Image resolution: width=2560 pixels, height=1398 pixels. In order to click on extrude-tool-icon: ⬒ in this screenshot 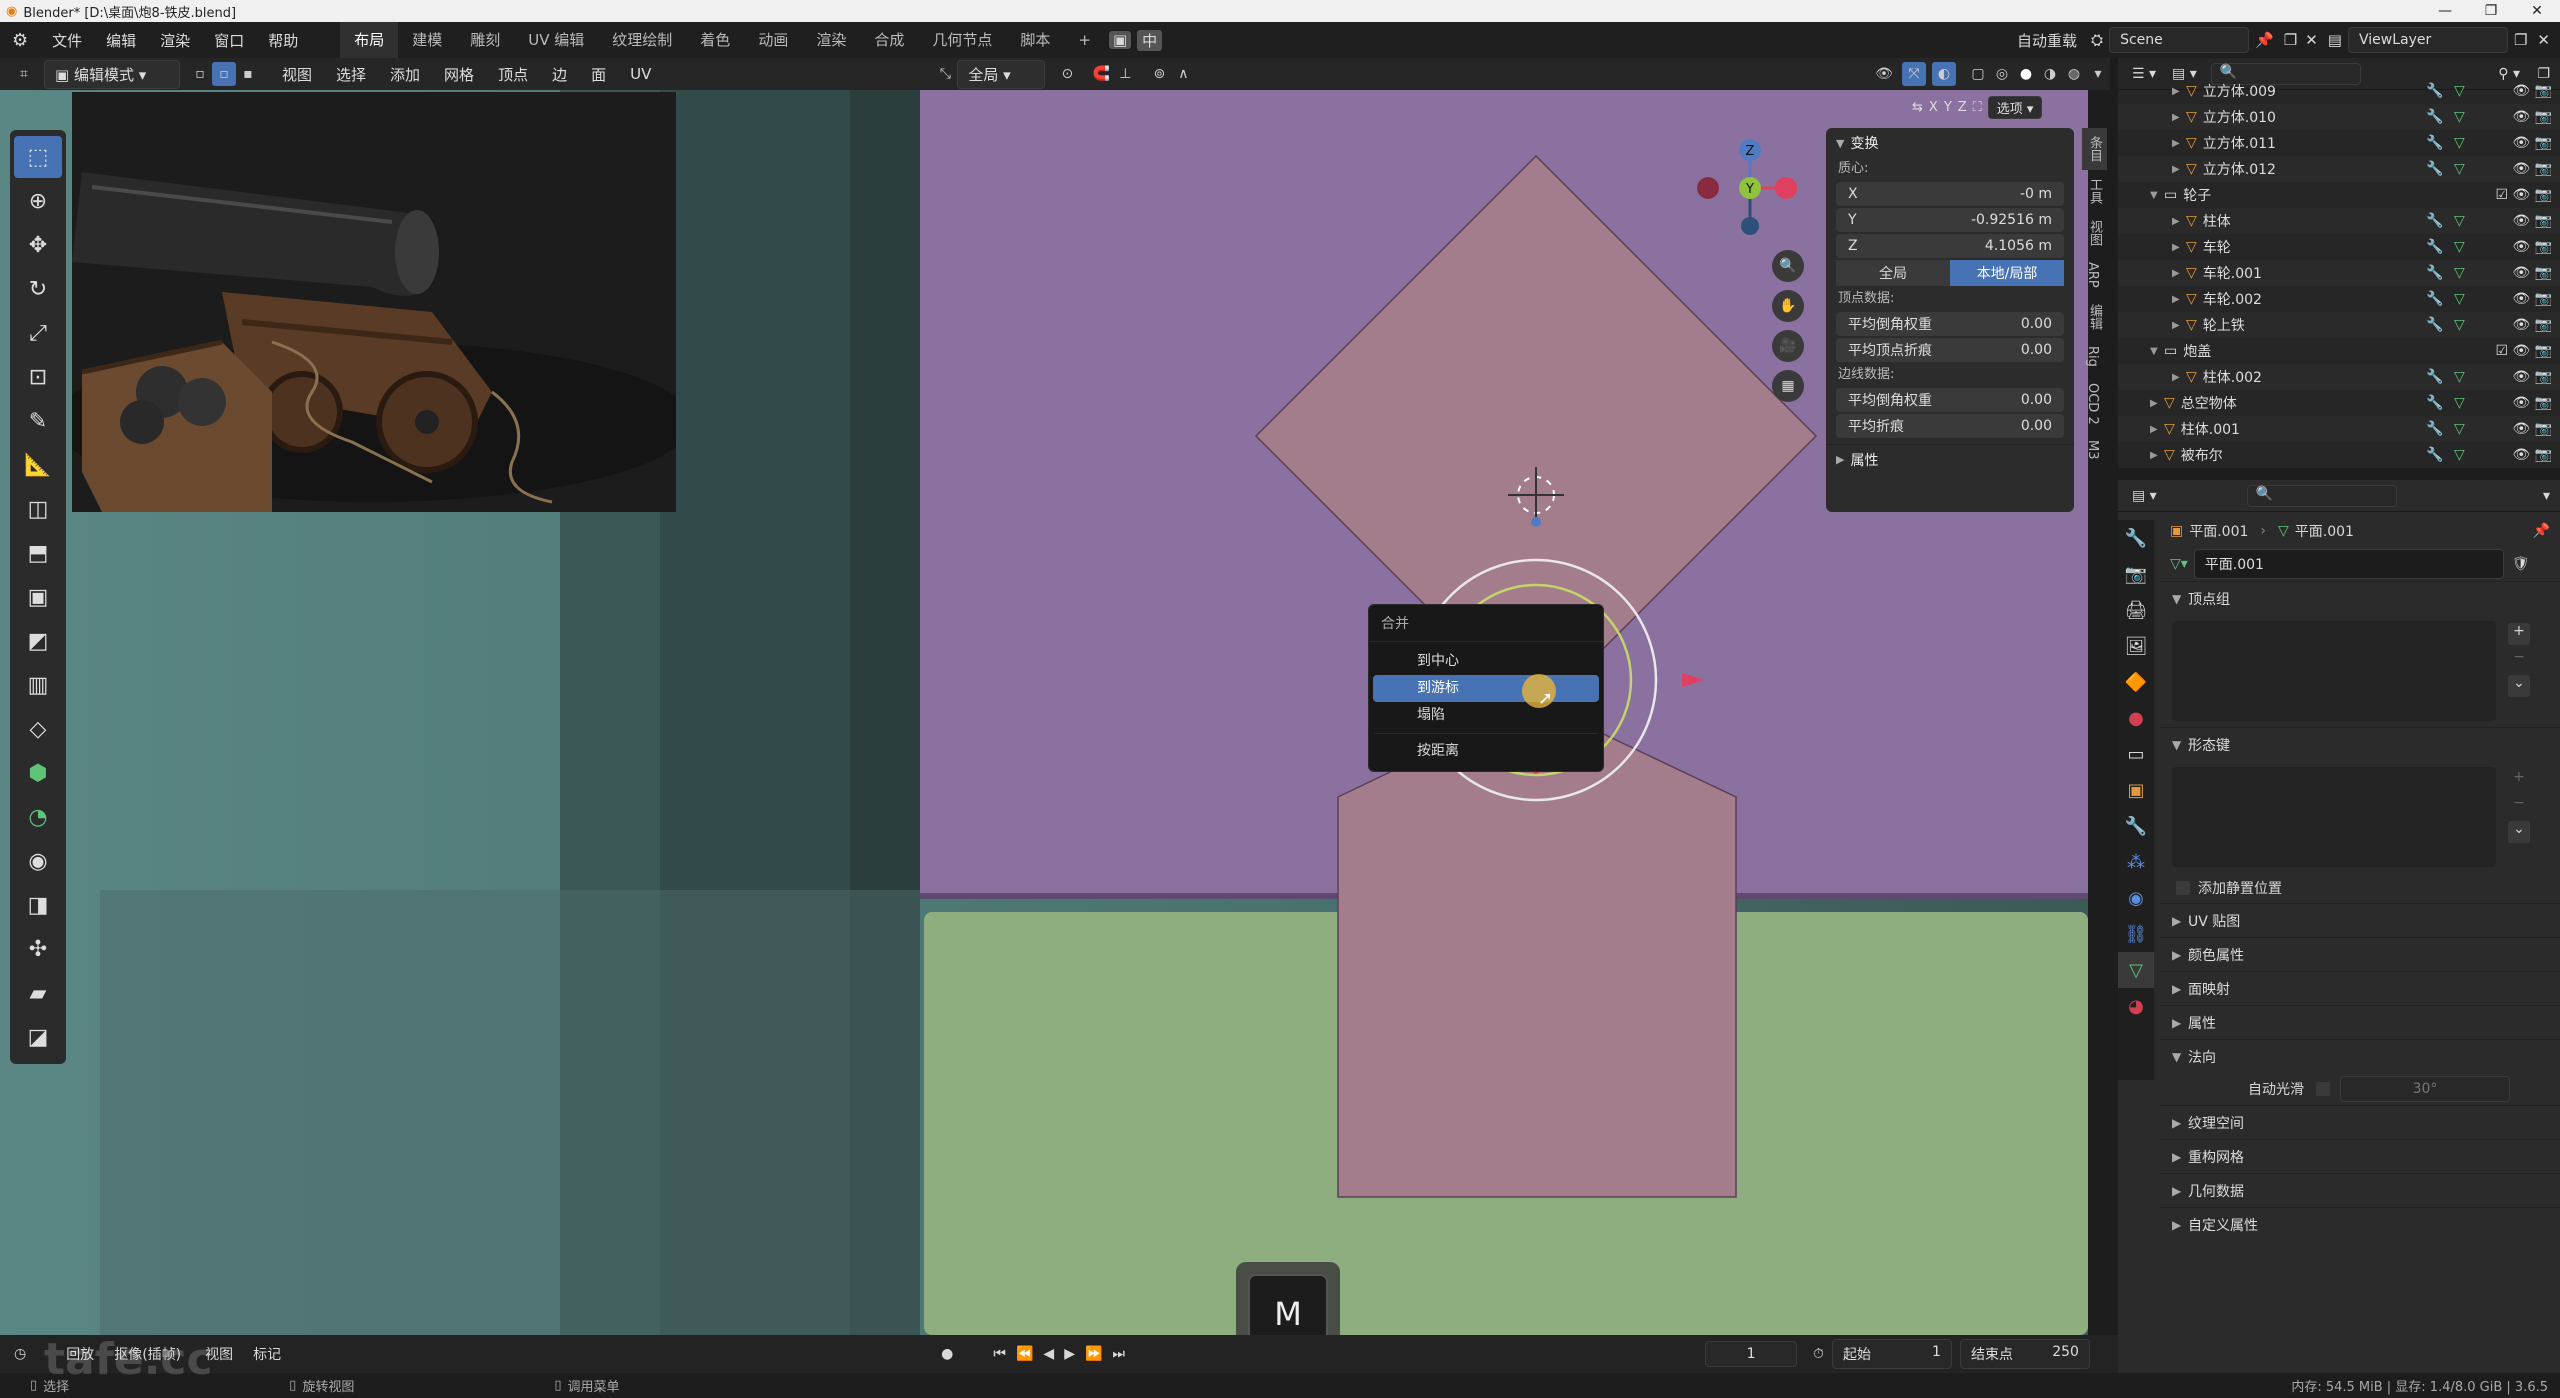, I will do `click(38, 553)`.